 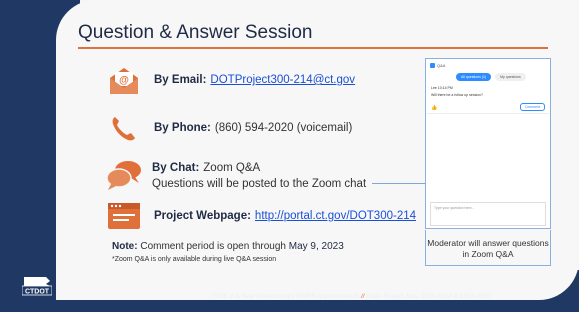 I want to click on webpage-icon, so click(x=124, y=216).